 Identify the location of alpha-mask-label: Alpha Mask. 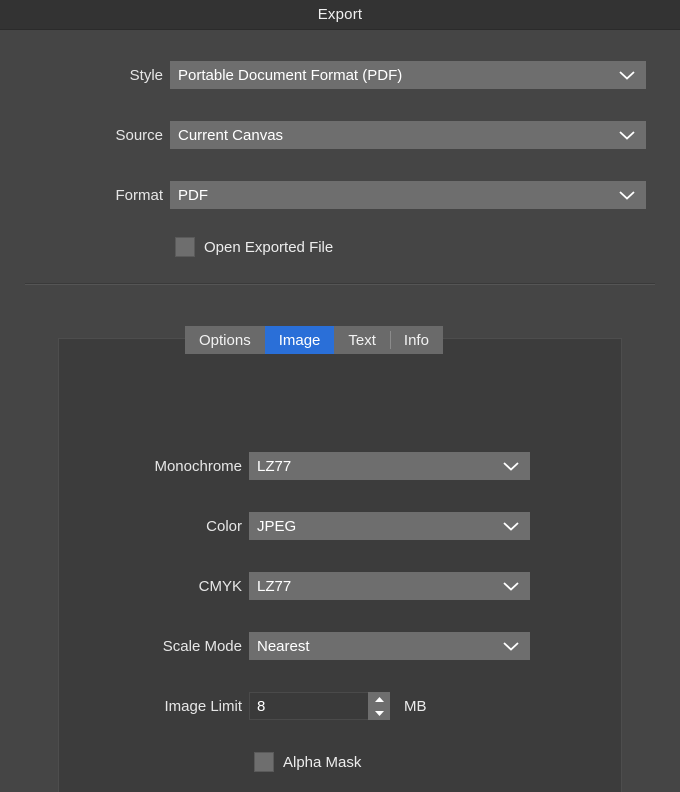
(322, 762).